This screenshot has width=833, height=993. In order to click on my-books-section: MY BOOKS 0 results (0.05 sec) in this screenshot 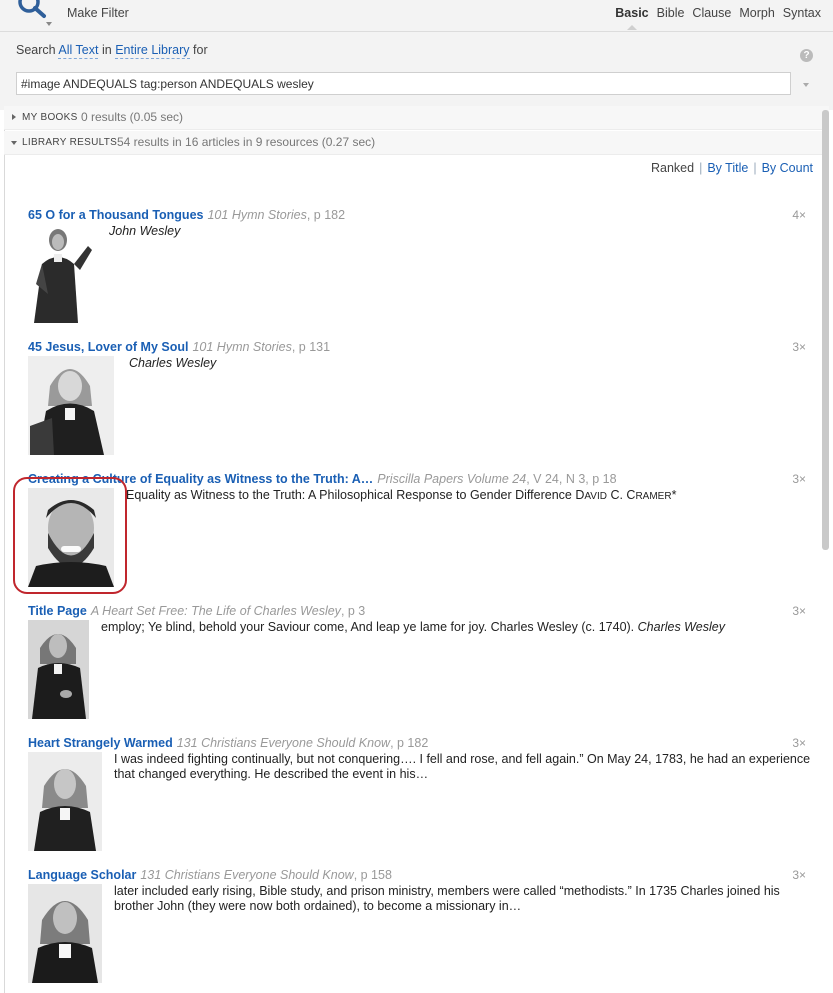, I will do `click(416, 118)`.